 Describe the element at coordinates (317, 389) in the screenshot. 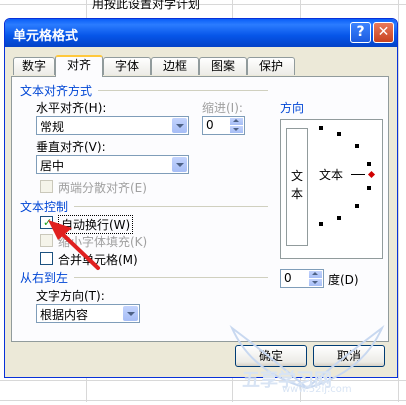

I see `watermark-url: www.52ij.com` at that location.